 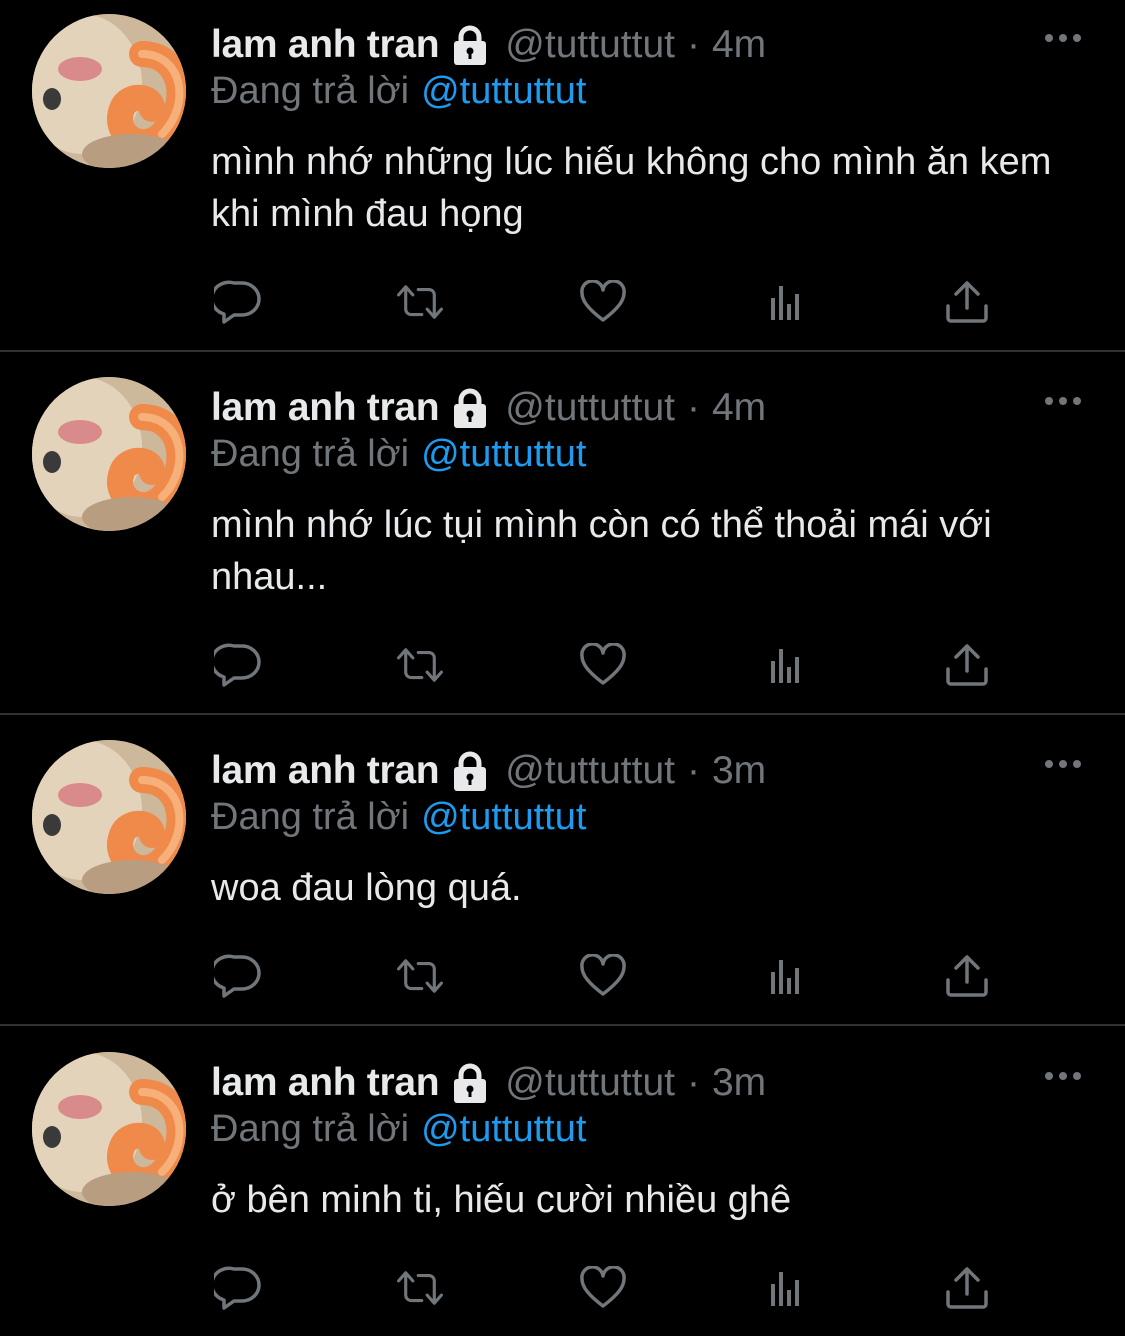 I want to click on tweet-text: ở bên minh ti, hiếu cười nhiều ghê, so click(x=501, y=1200).